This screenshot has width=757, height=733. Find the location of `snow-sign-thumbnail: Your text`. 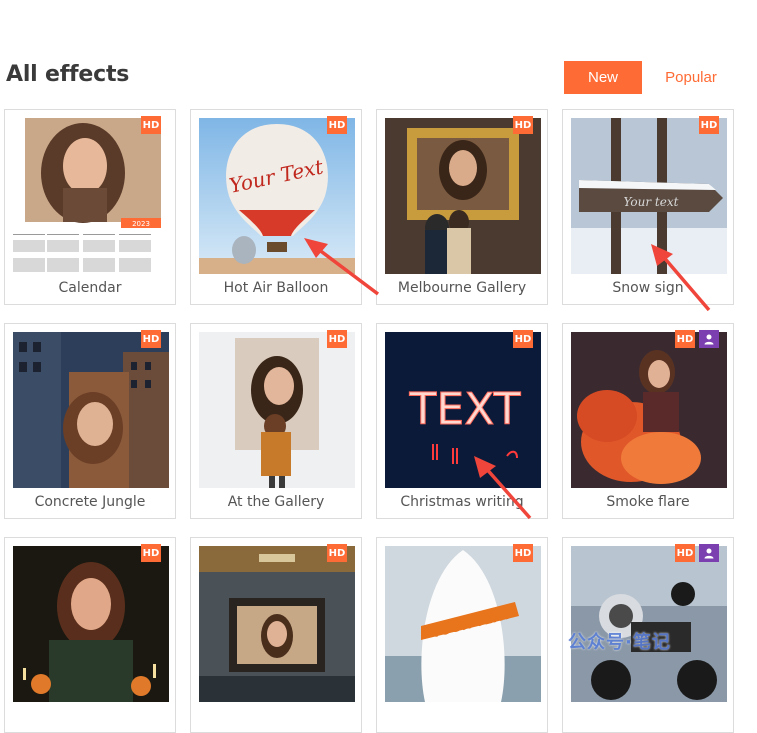

snow-sign-thumbnail: Your text is located at coordinates (649, 196).